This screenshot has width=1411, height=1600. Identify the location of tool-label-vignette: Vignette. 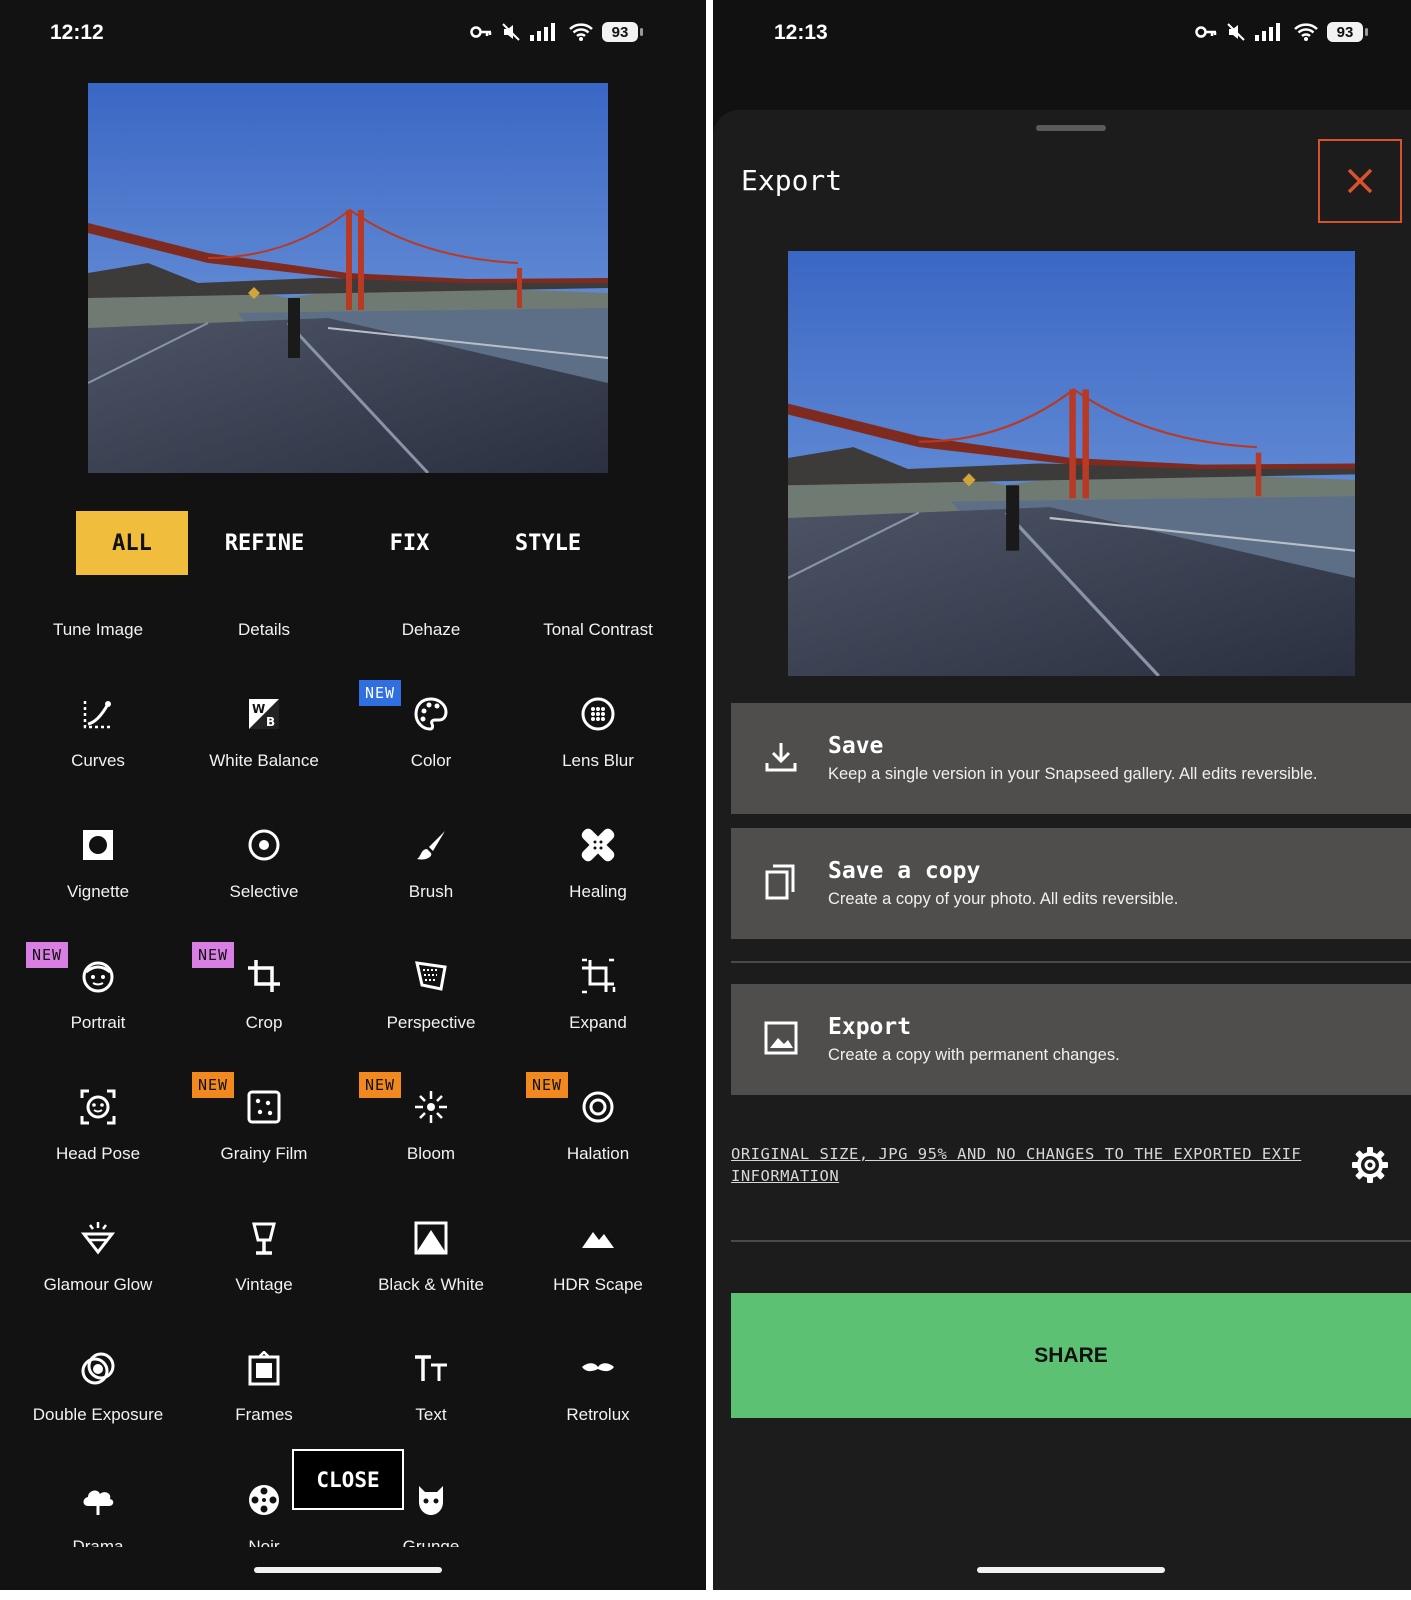
(98, 891).